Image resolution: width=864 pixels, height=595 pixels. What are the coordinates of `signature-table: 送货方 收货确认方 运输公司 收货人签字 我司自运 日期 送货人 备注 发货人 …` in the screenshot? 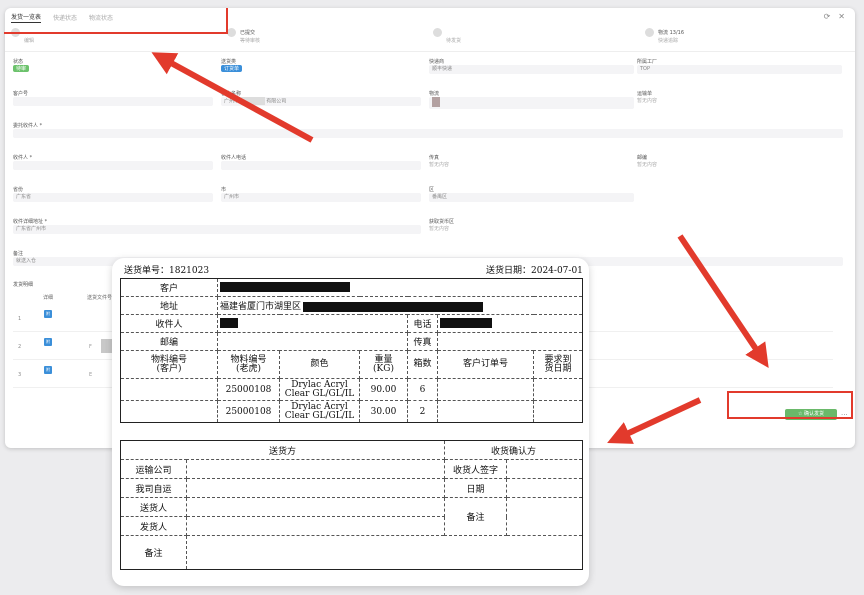 It's located at (351, 505).